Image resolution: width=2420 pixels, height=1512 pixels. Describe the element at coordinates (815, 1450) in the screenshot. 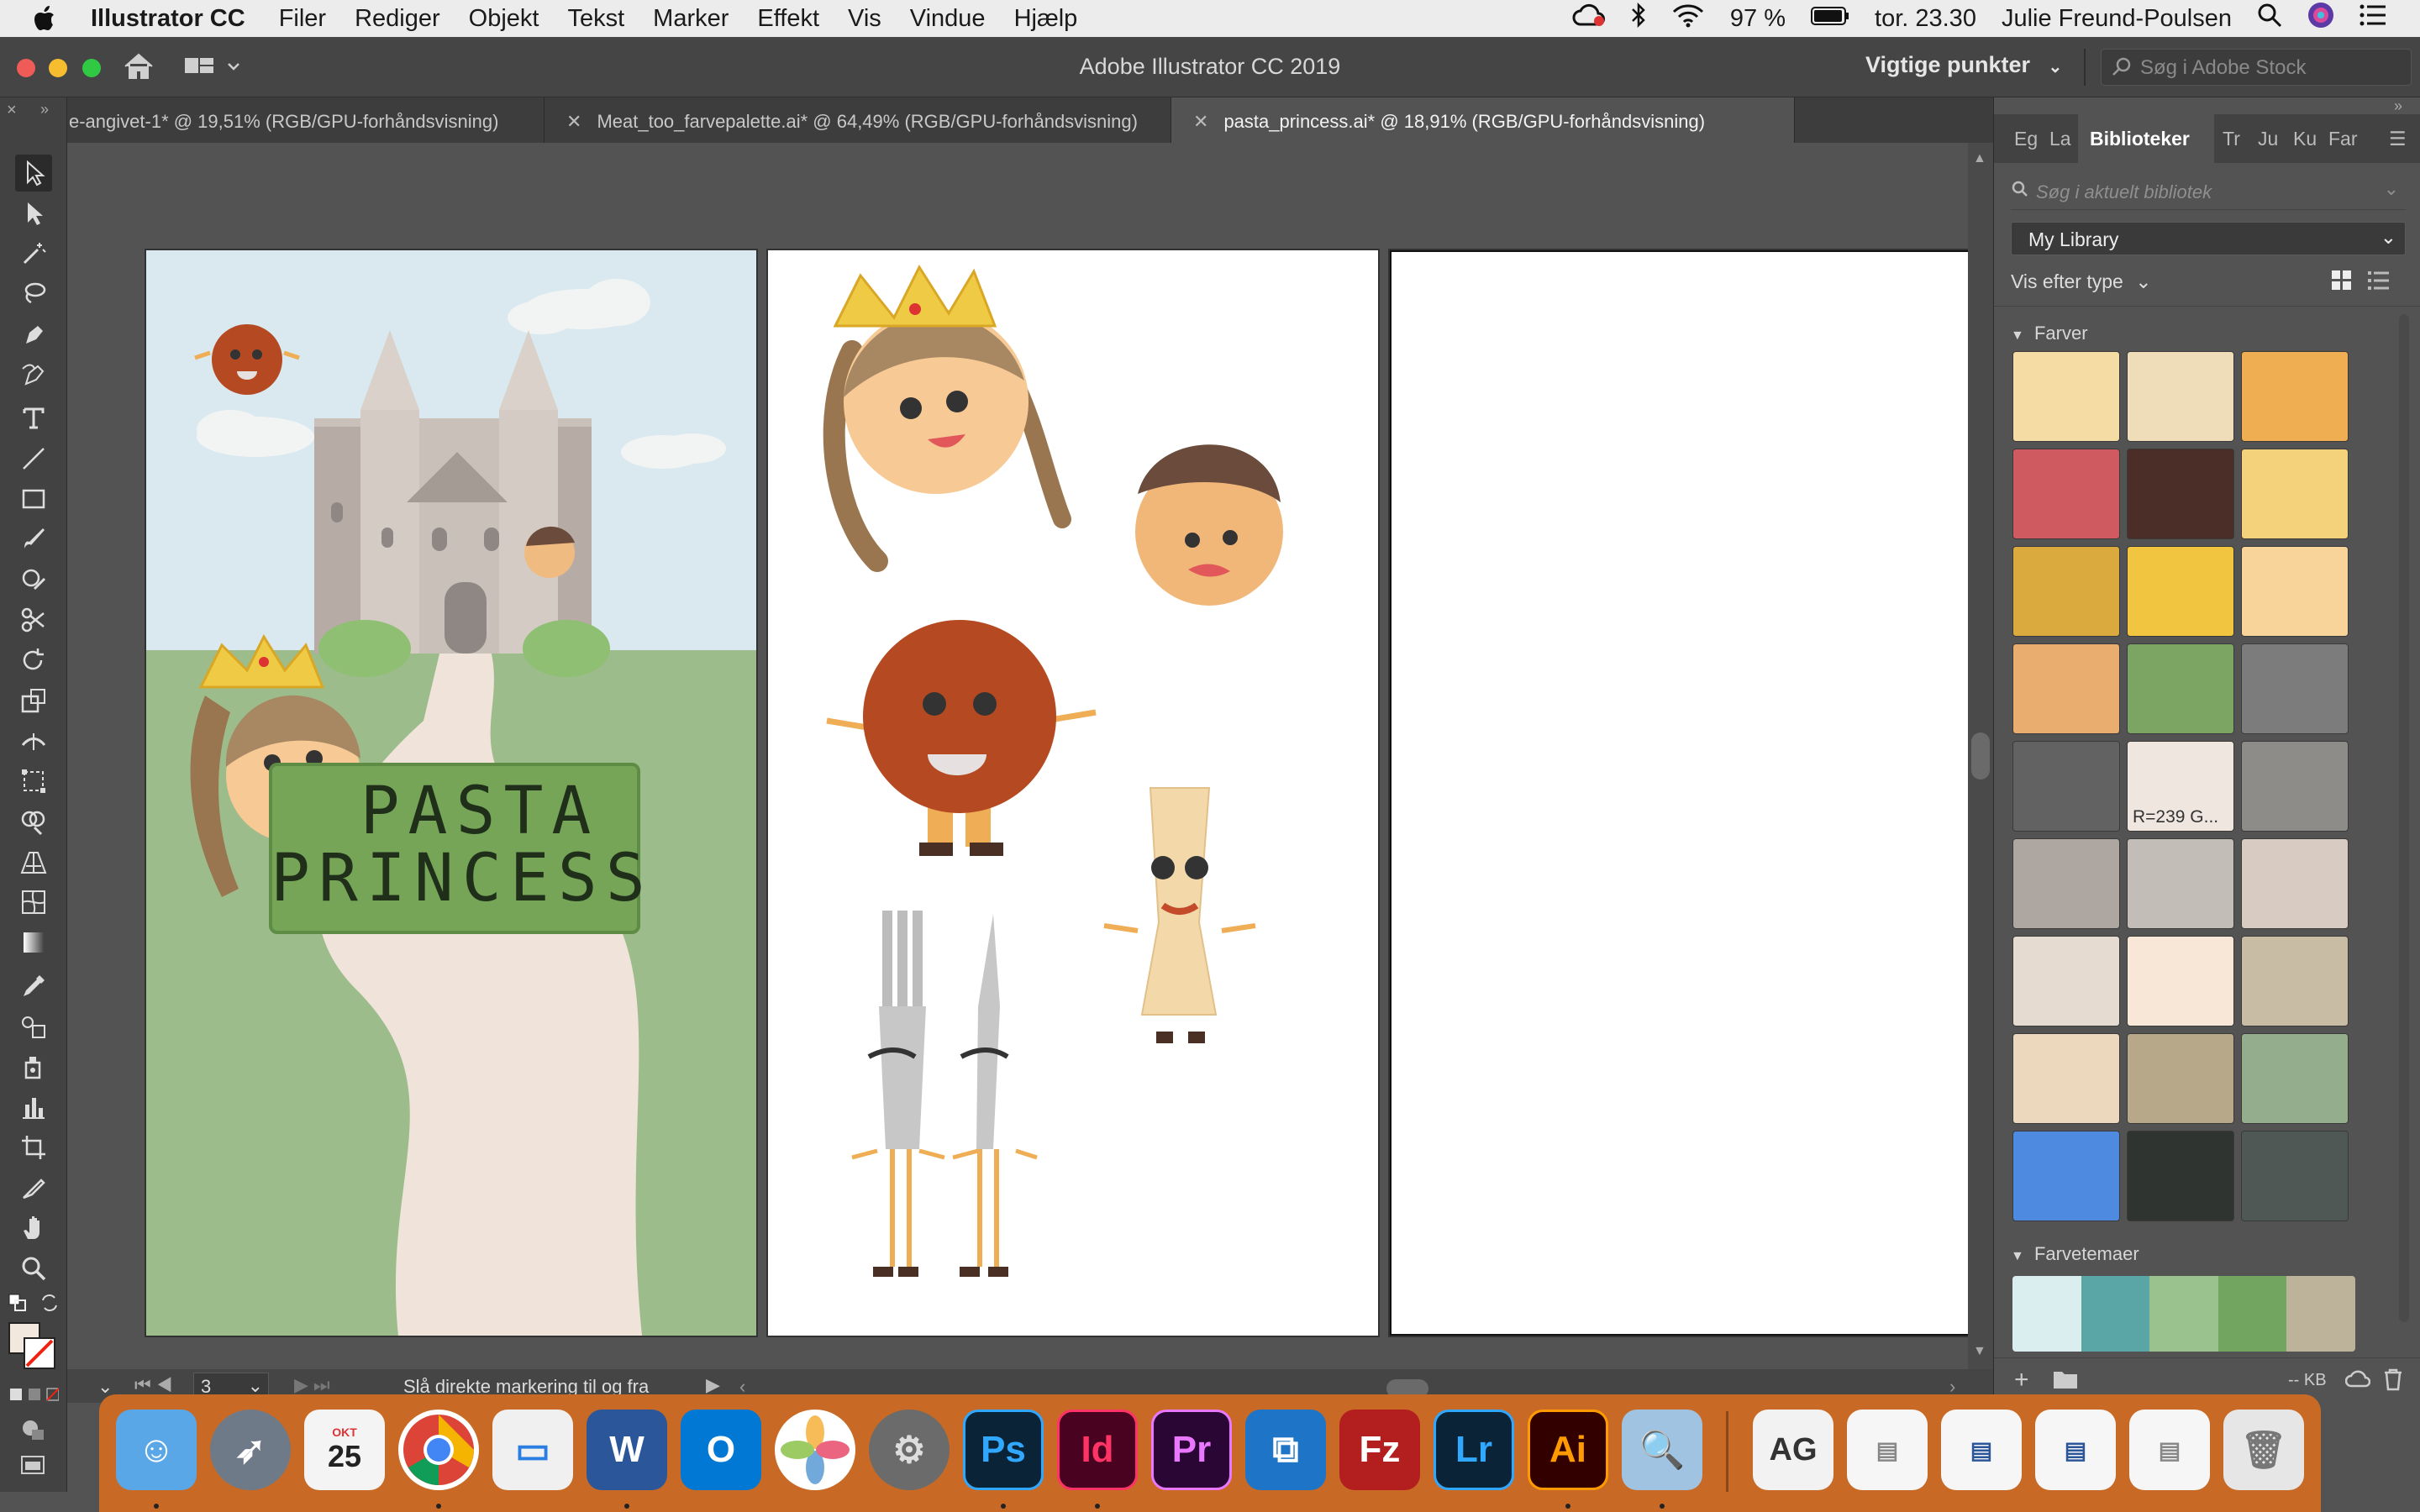

I see `photos-icon` at that location.